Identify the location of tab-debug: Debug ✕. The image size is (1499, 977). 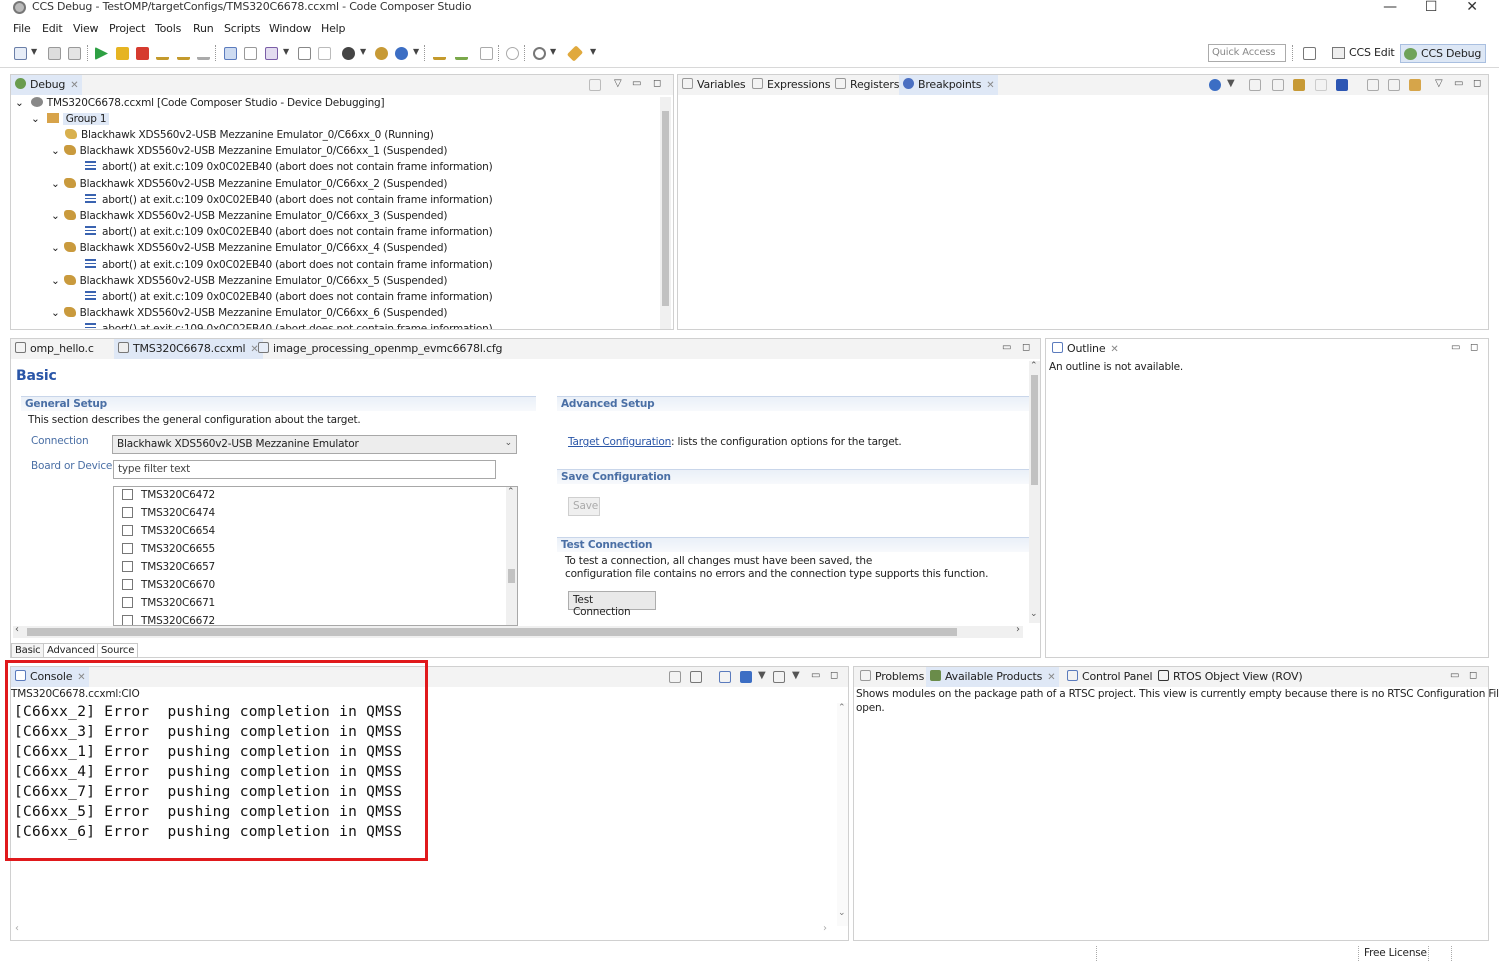
(47, 85).